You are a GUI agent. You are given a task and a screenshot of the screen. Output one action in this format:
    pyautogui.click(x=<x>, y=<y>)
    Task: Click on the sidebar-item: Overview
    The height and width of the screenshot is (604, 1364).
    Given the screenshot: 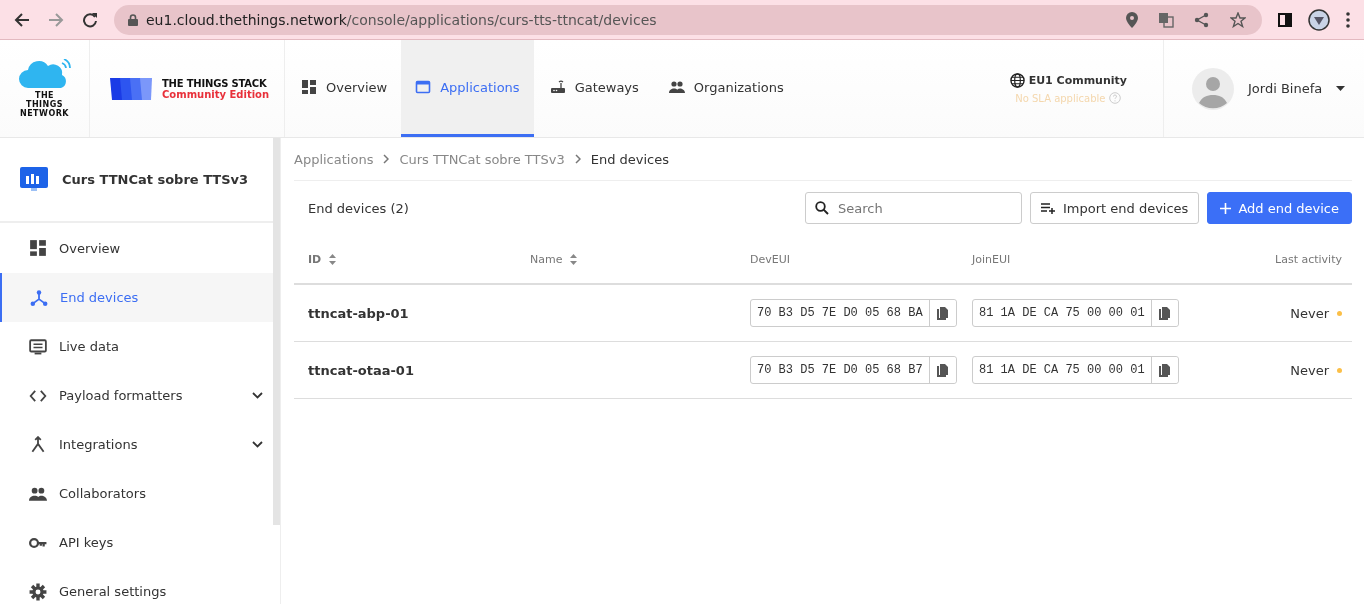 What is the action you would take?
    pyautogui.click(x=136, y=248)
    